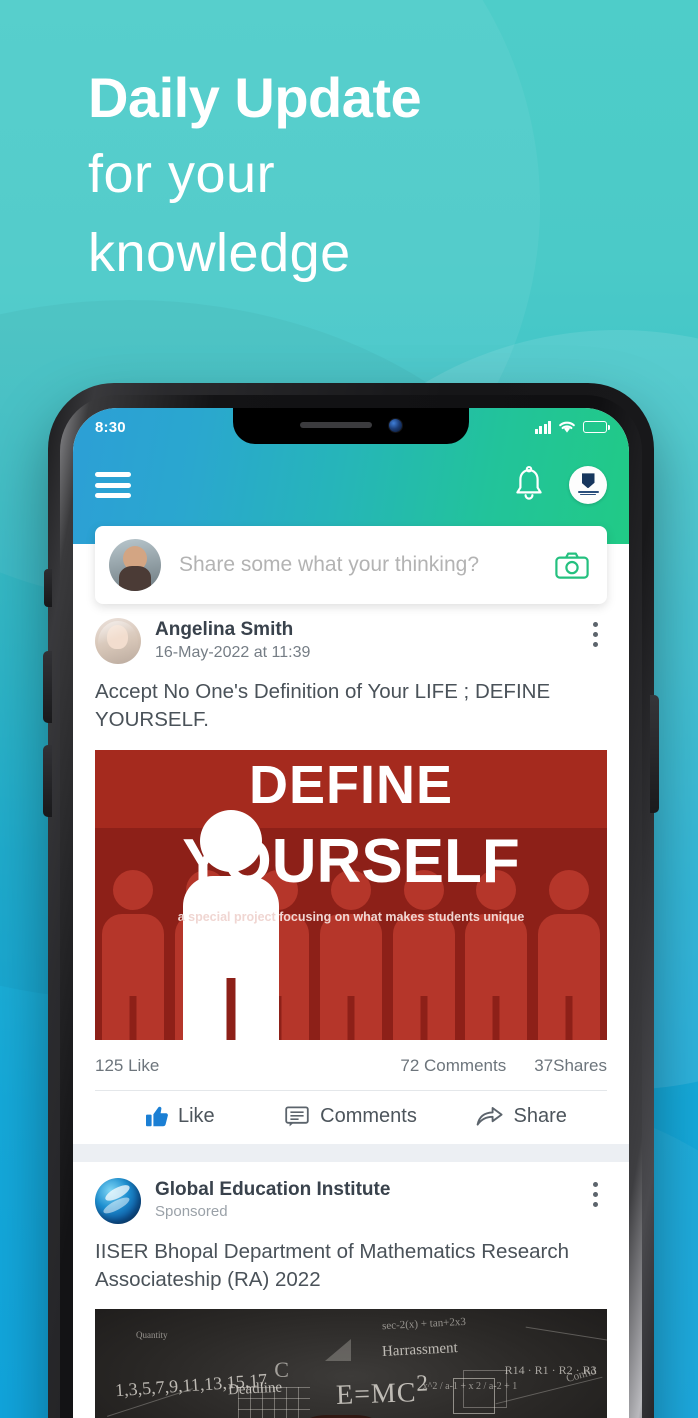 This screenshot has height=1418, width=698. I want to click on signal-bars-icon, so click(542, 427).